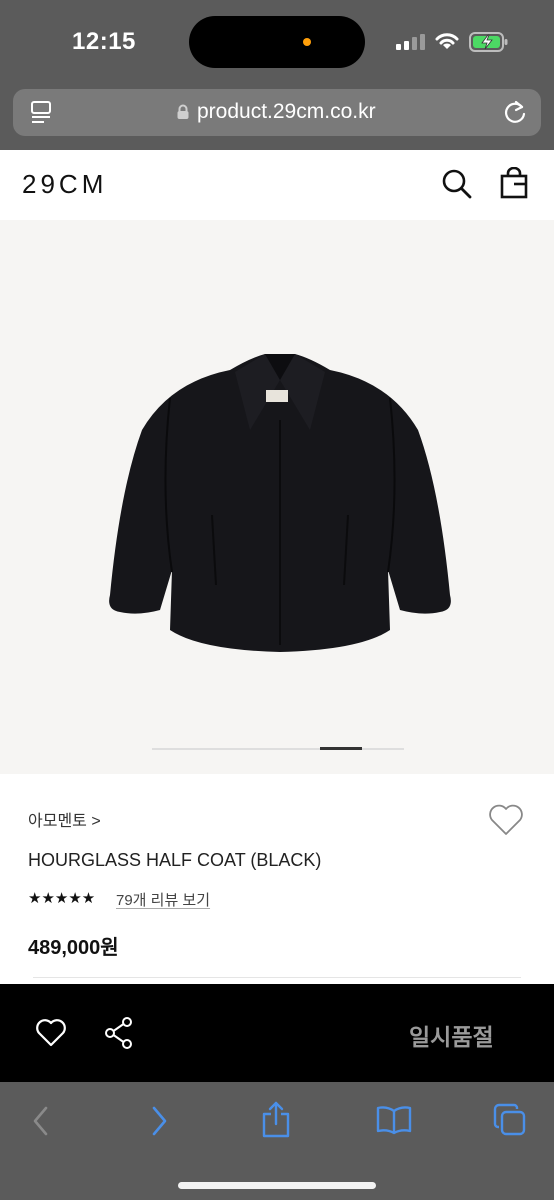 The height and width of the screenshot is (1200, 554). Describe the element at coordinates (277, 977) in the screenshot. I see `section-divider` at that location.